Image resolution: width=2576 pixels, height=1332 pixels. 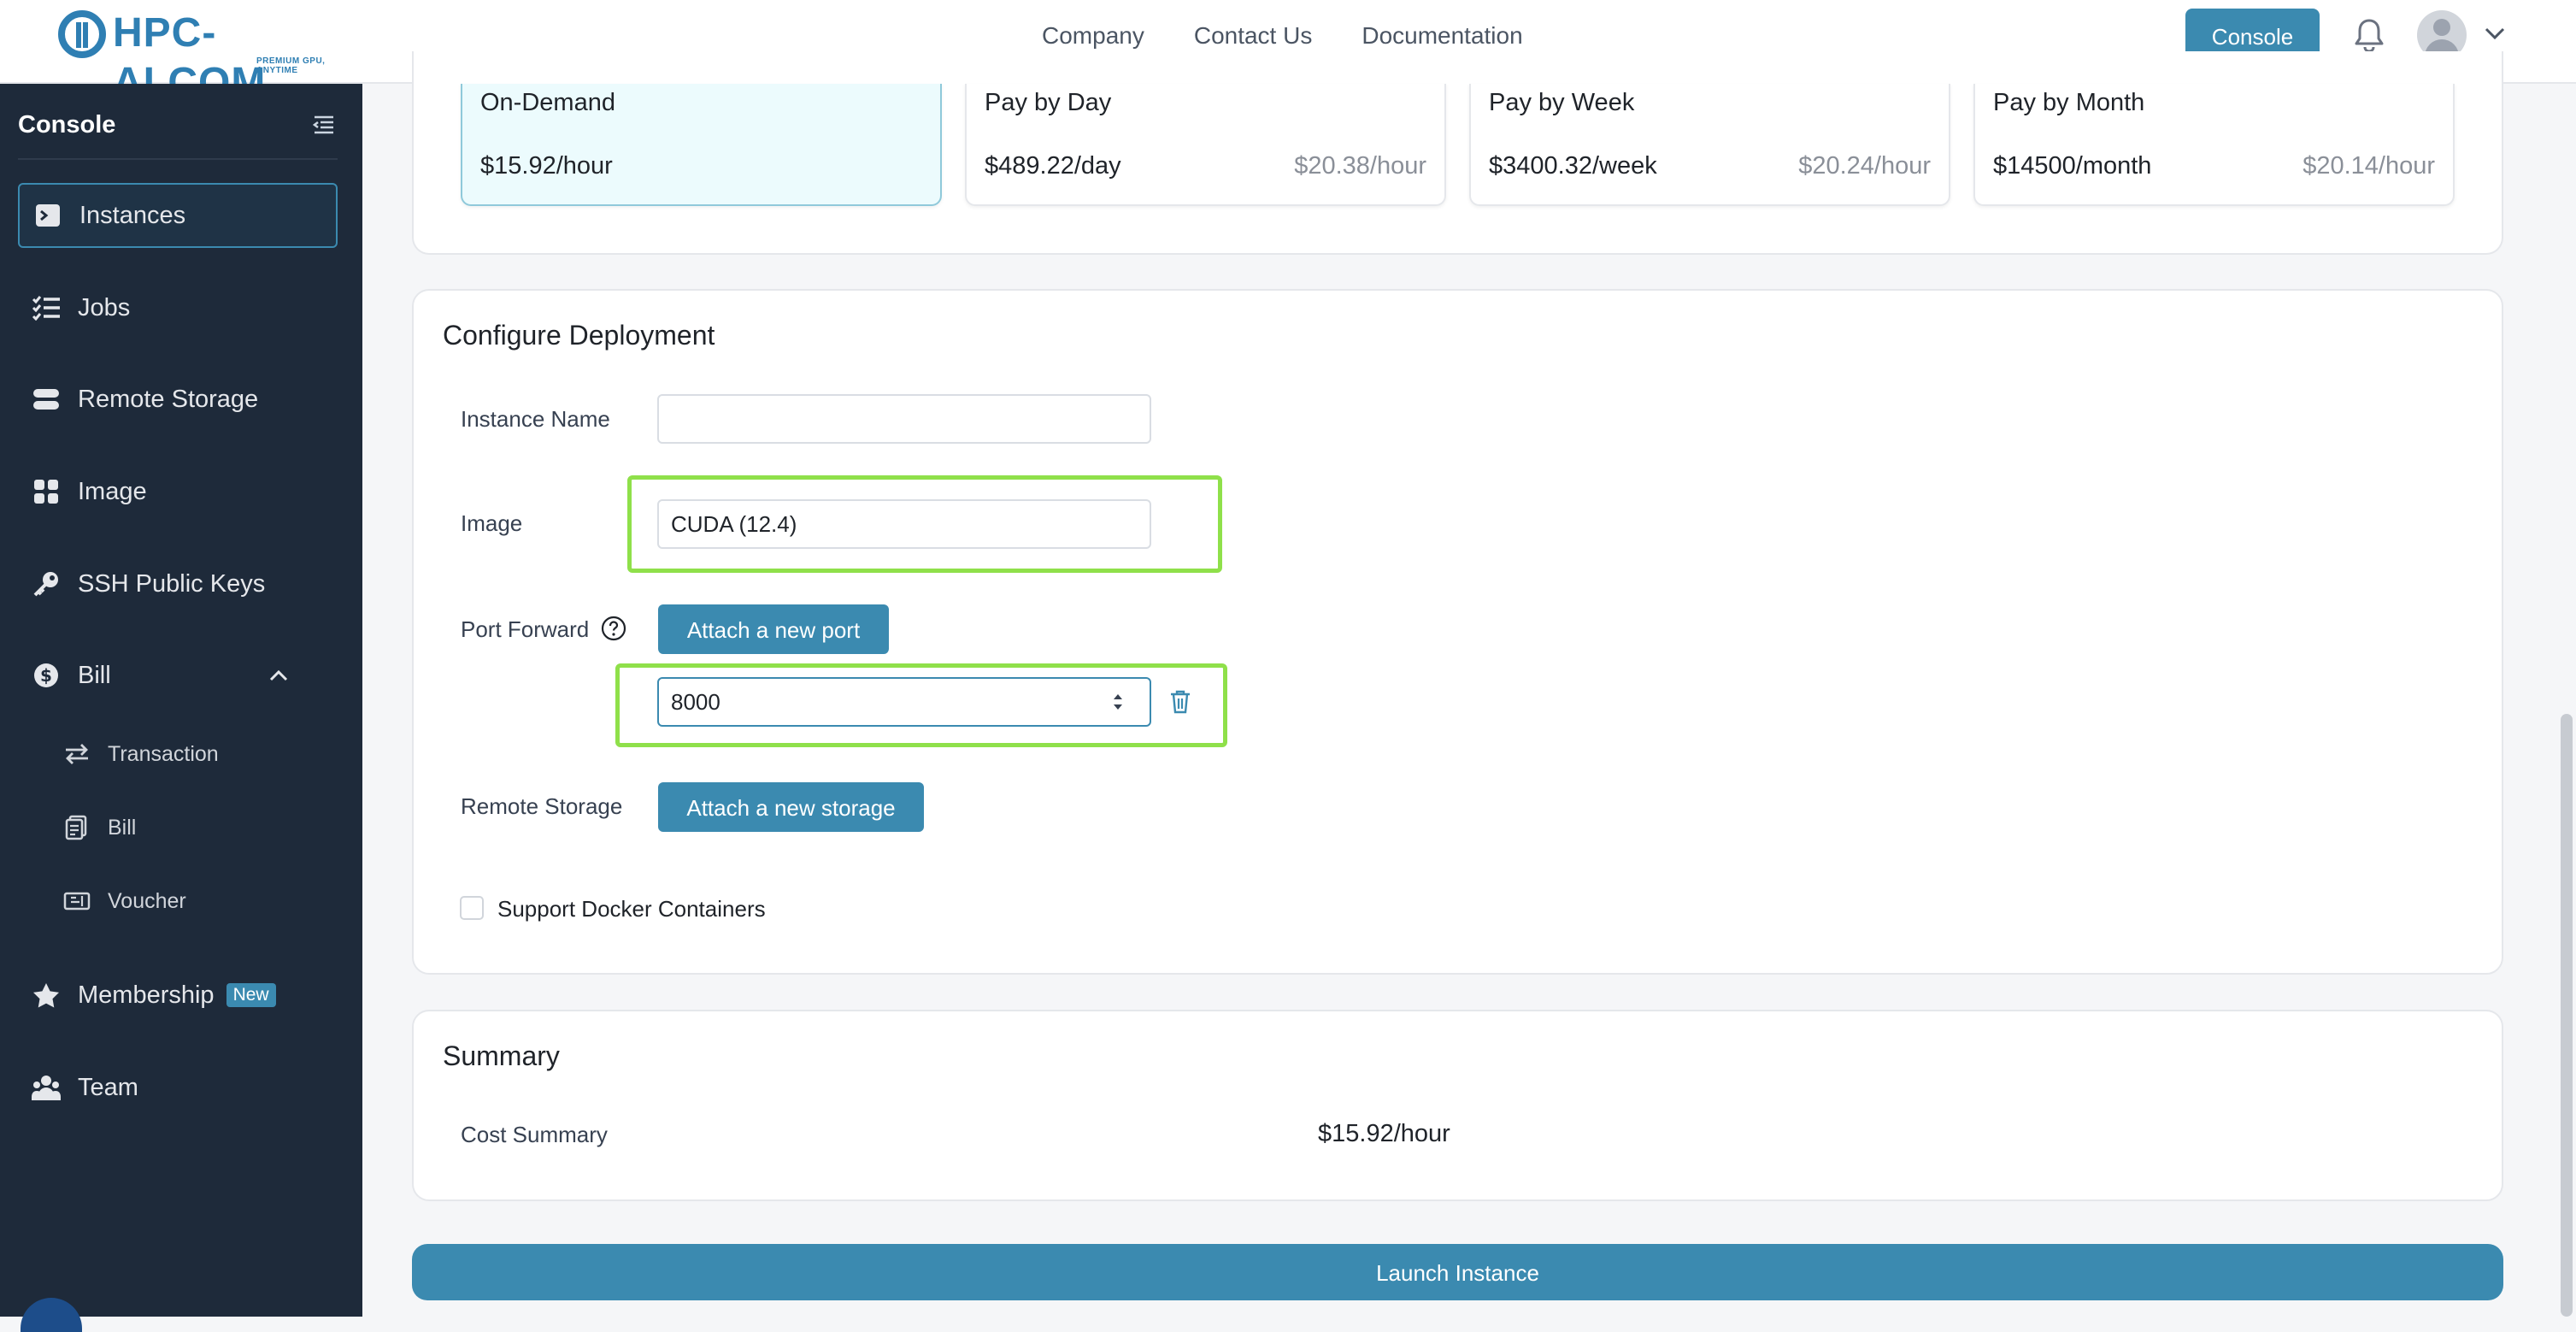 What do you see at coordinates (535, 419) in the screenshot?
I see `instance-name-label: Instance Name` at bounding box center [535, 419].